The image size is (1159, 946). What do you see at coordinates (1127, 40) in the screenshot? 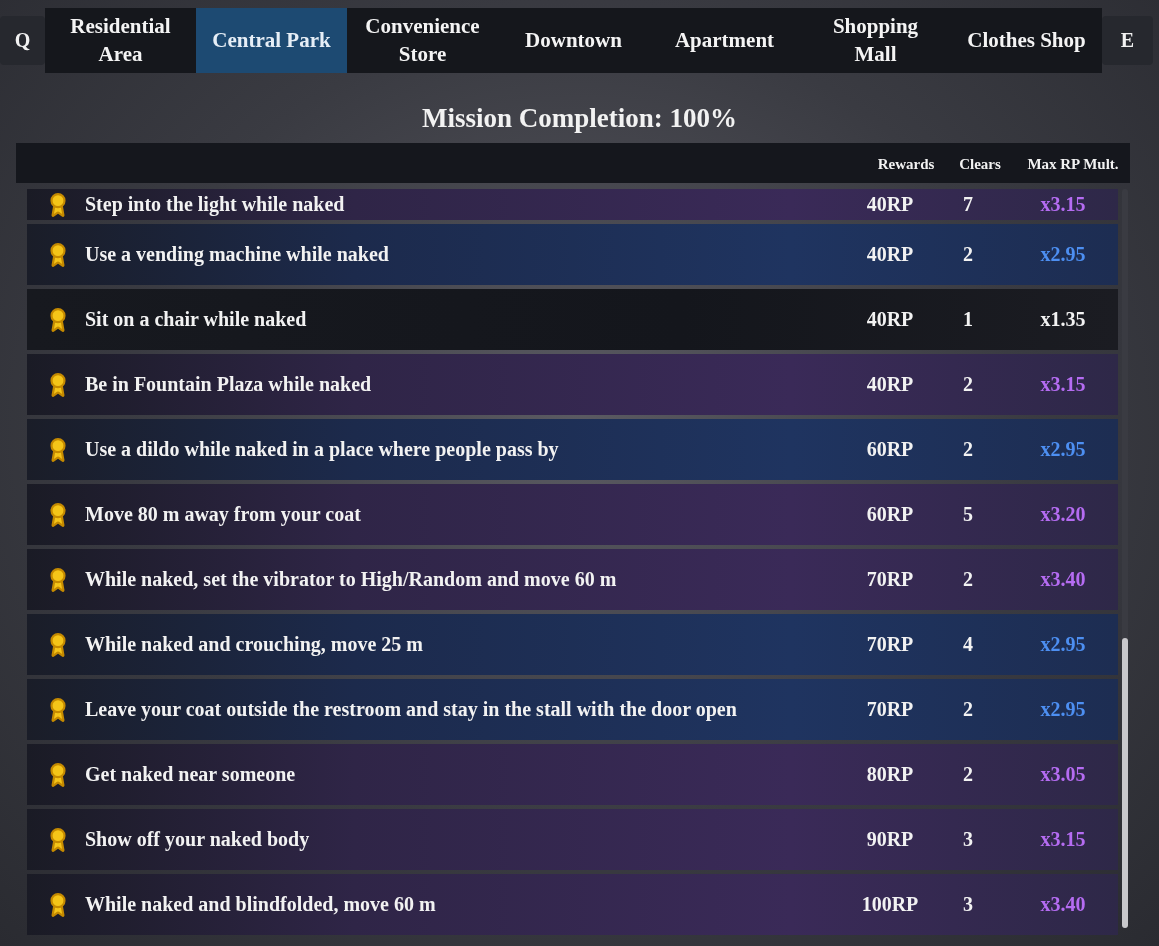
I see `key-hint: E` at bounding box center [1127, 40].